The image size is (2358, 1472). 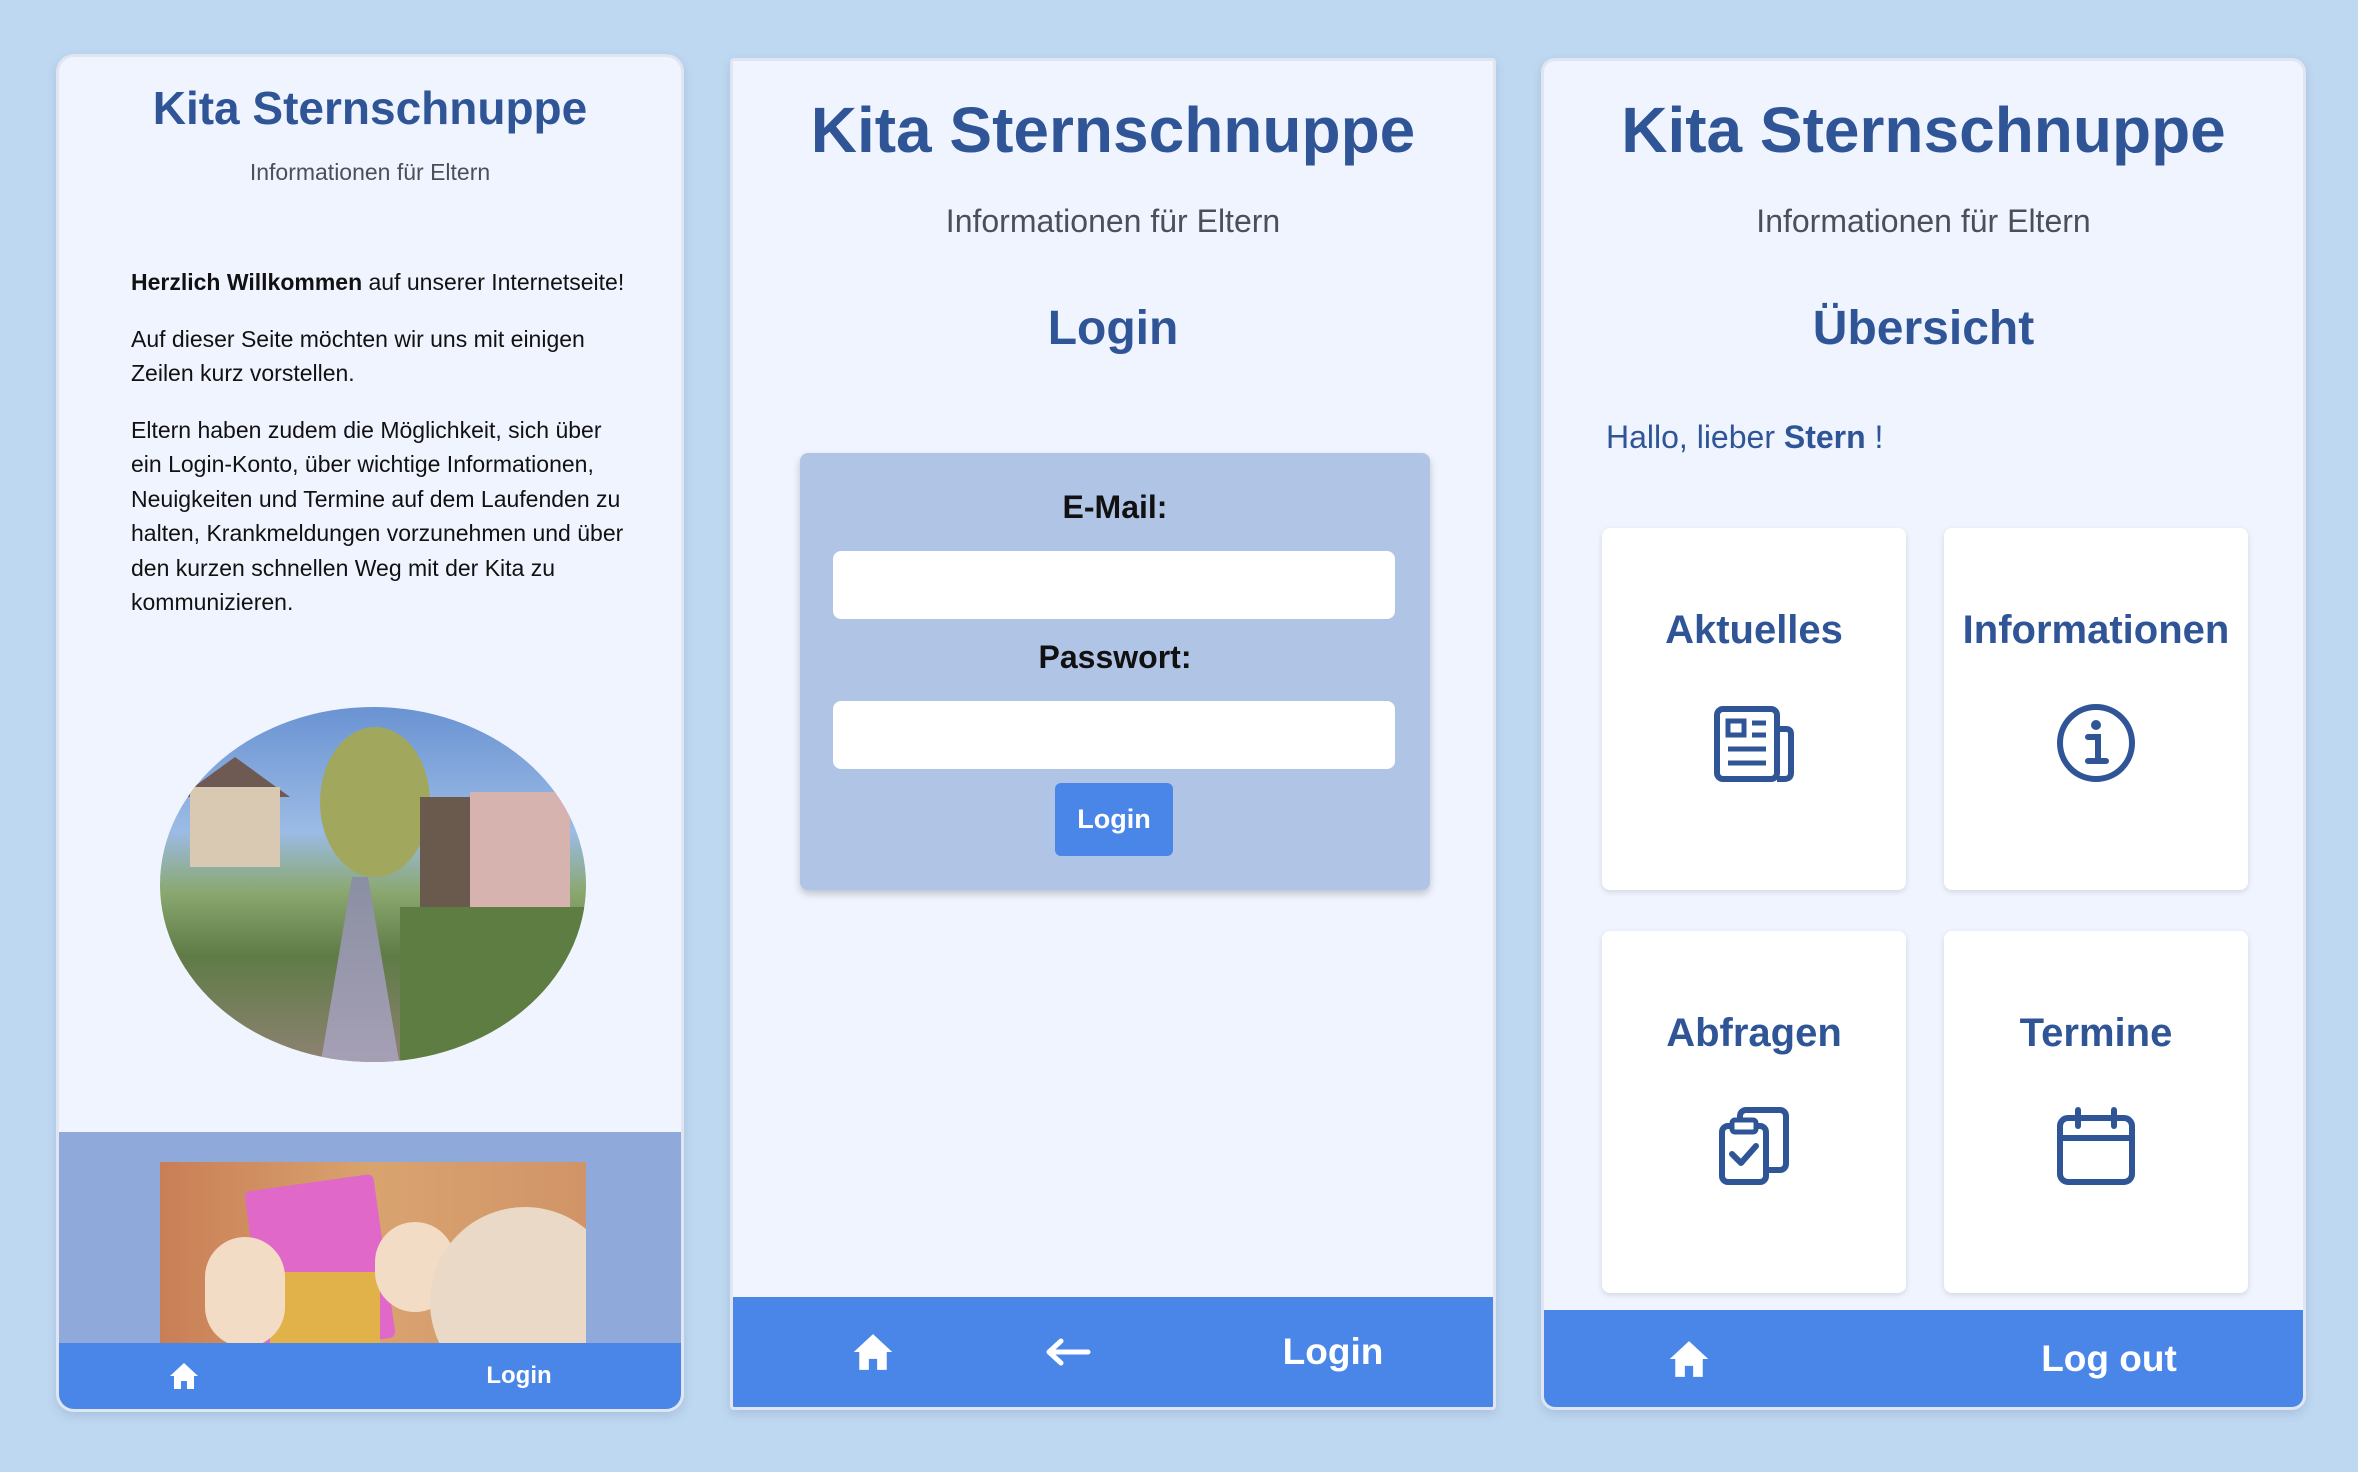 What do you see at coordinates (1754, 744) in the screenshot?
I see `newspaper-icon` at bounding box center [1754, 744].